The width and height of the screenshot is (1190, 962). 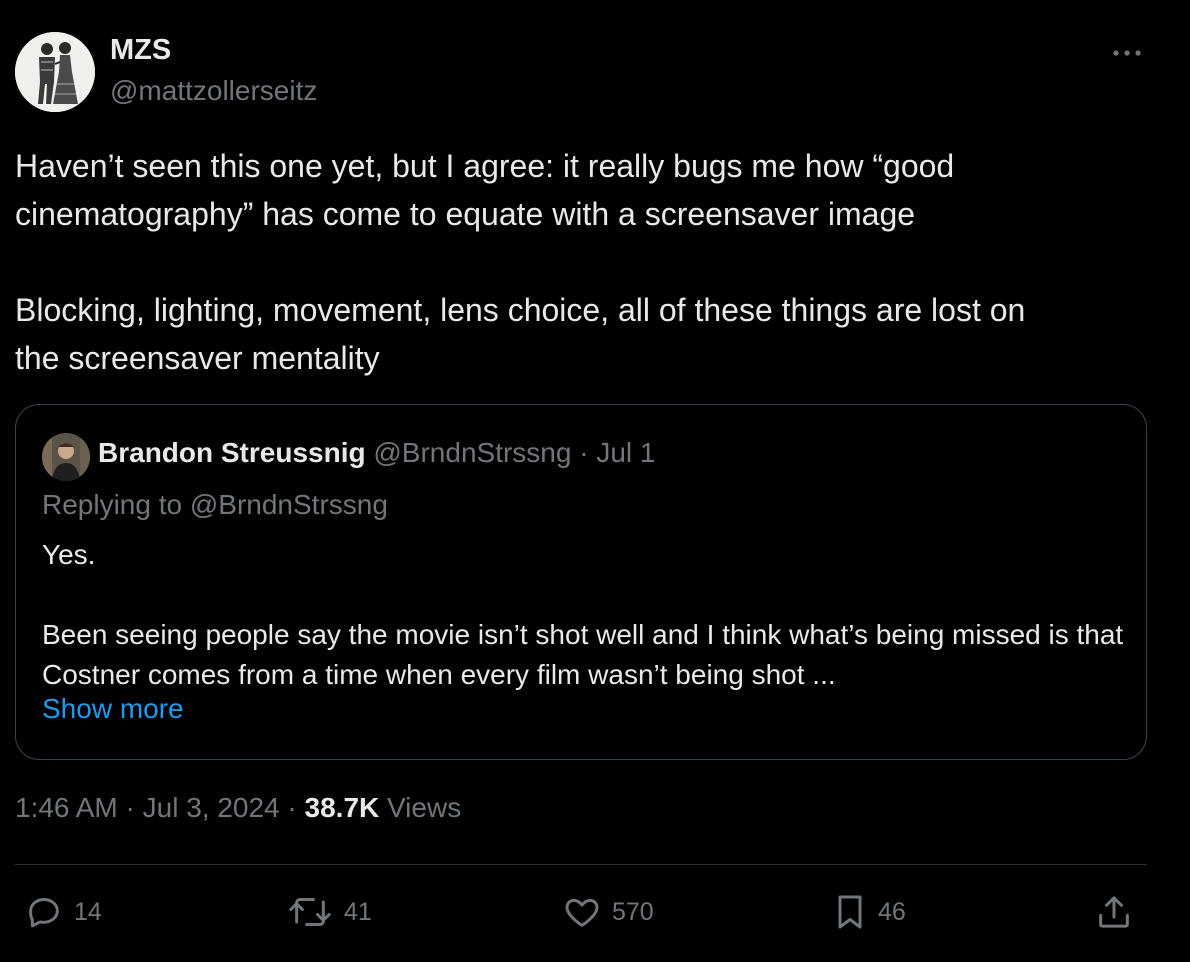 I want to click on show-more-link: Show more, so click(x=113, y=709).